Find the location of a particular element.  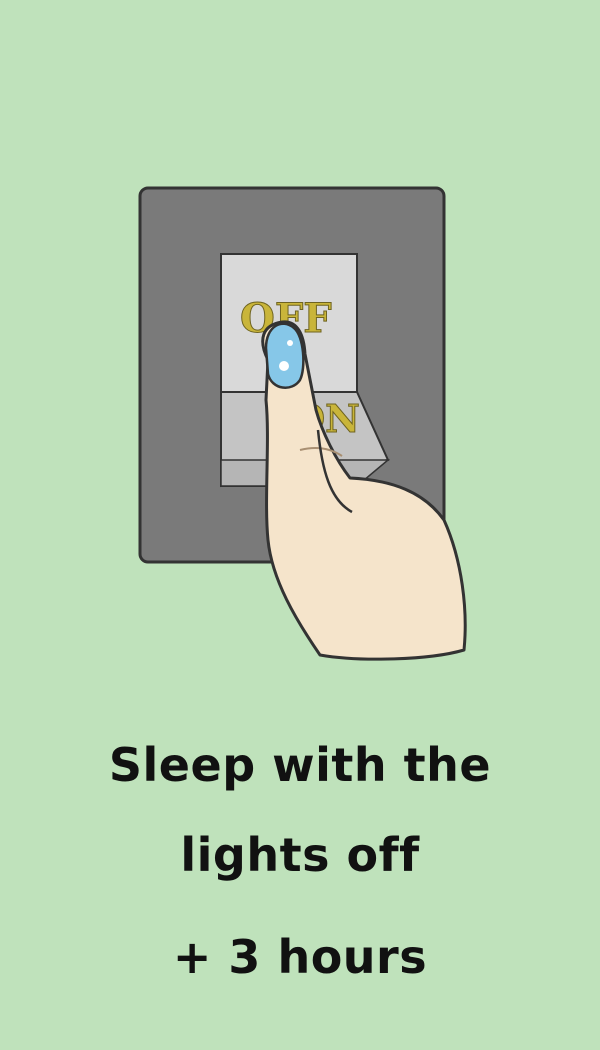

bonus-hours-text: + 3 hours is located at coordinates (300, 957).